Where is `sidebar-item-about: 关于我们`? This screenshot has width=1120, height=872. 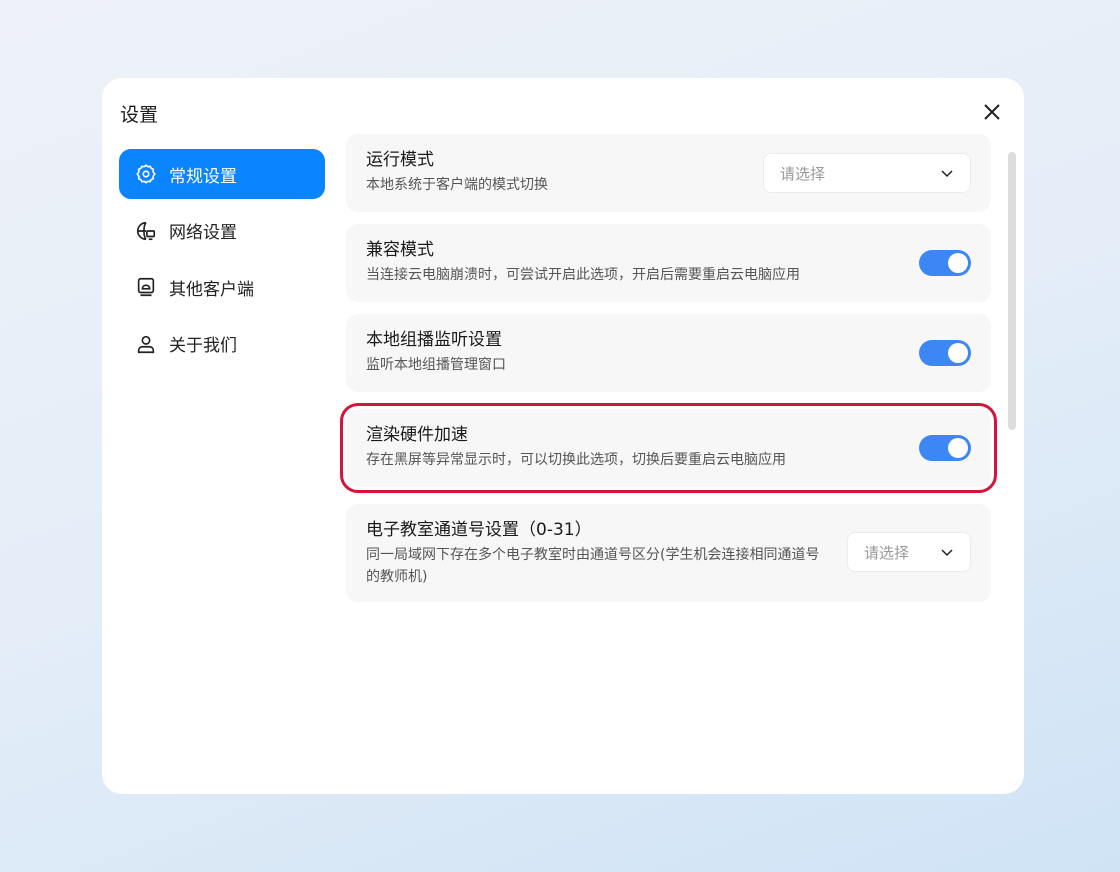
sidebar-item-about: 关于我们 is located at coordinates (222, 344).